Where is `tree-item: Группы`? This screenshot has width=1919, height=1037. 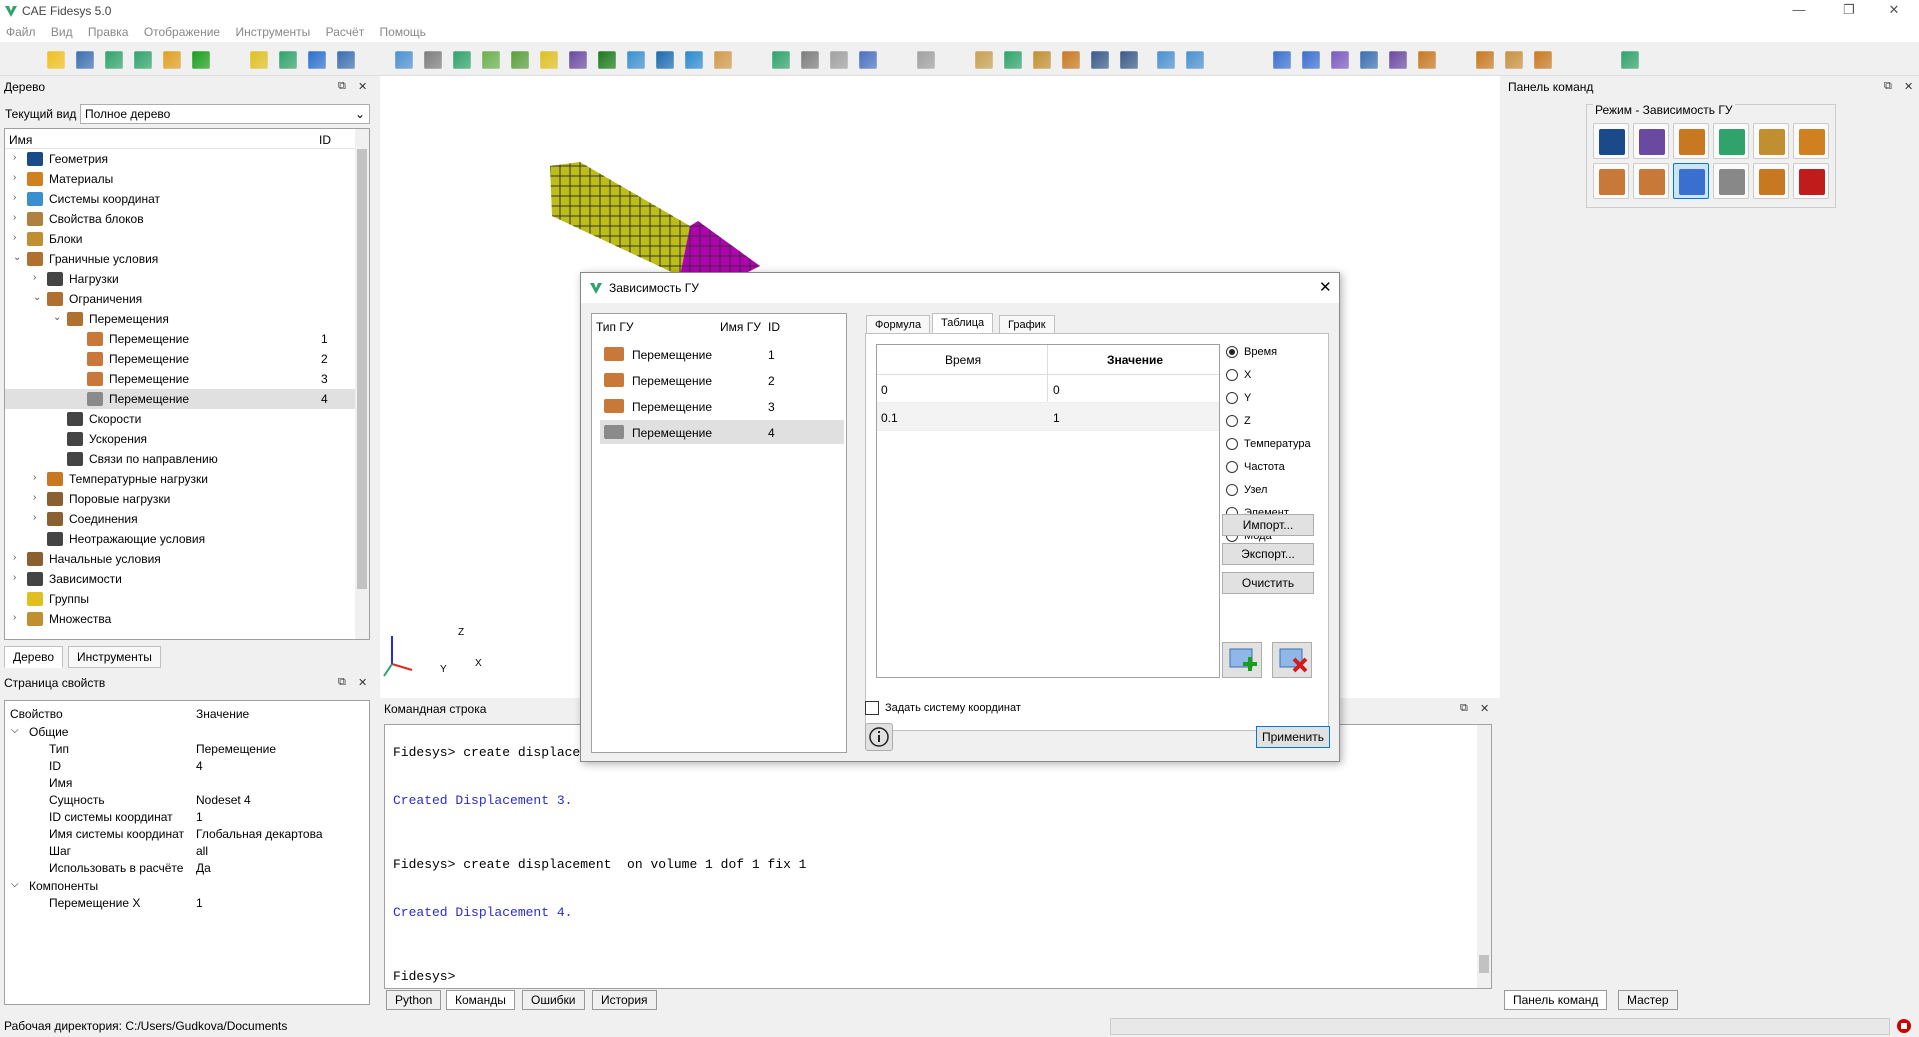 tree-item: Группы is located at coordinates (180, 599).